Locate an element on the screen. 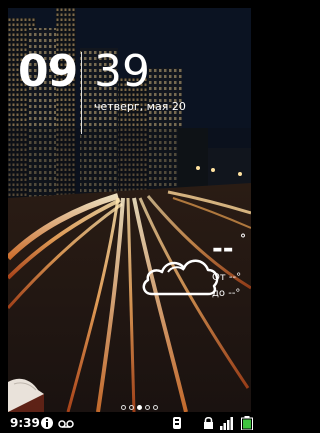  status-time: 9:39 is located at coordinates (25, 423).